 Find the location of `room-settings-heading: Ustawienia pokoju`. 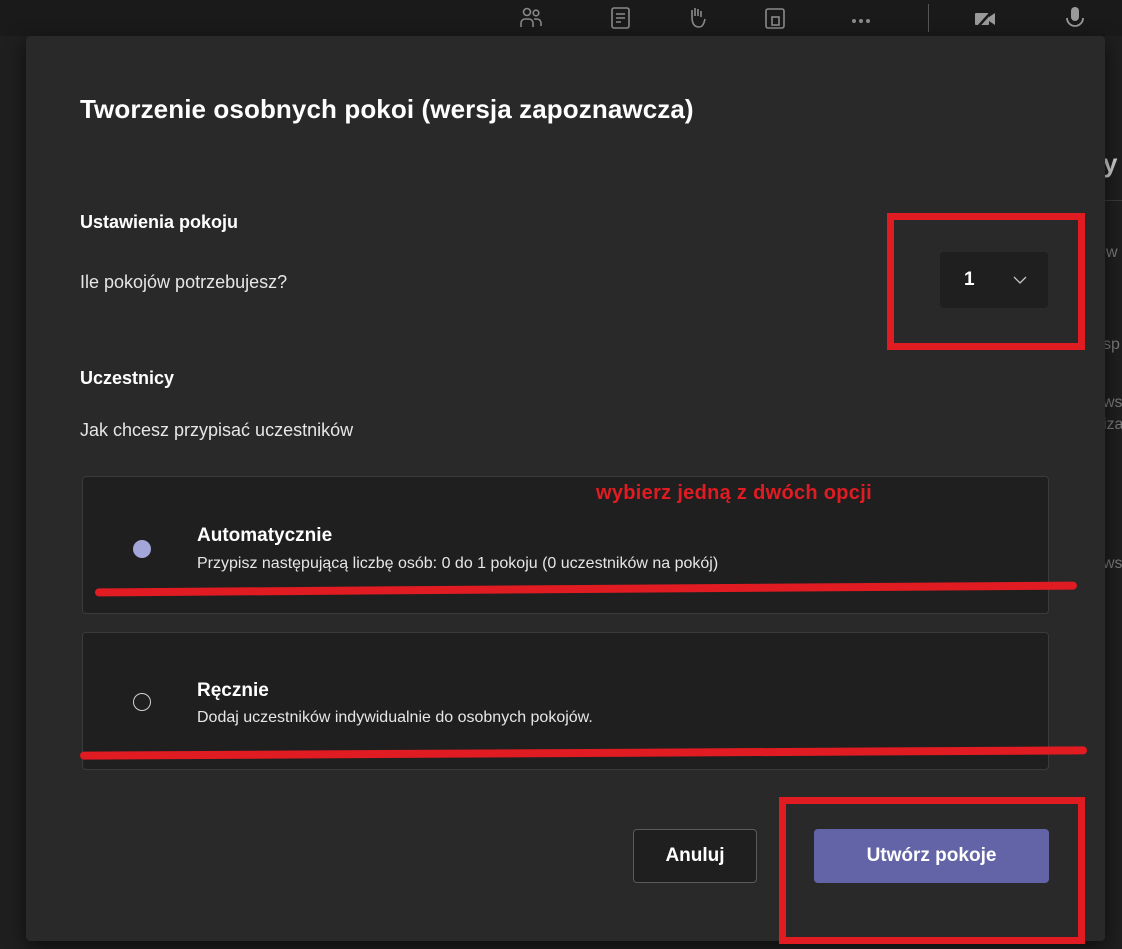

room-settings-heading: Ustawienia pokoju is located at coordinates (159, 222).